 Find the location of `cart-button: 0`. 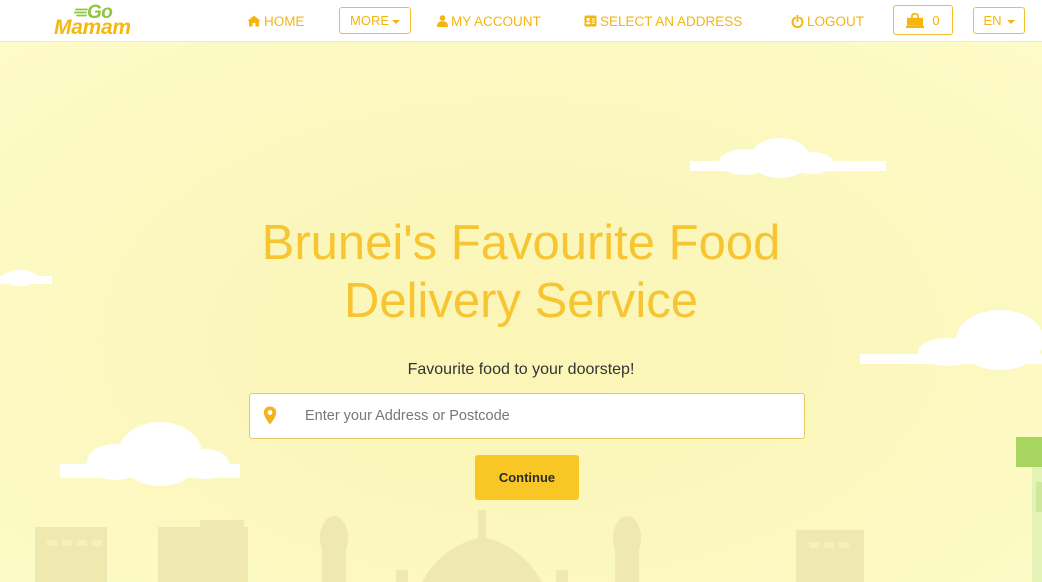

cart-button: 0 is located at coordinates (923, 20).